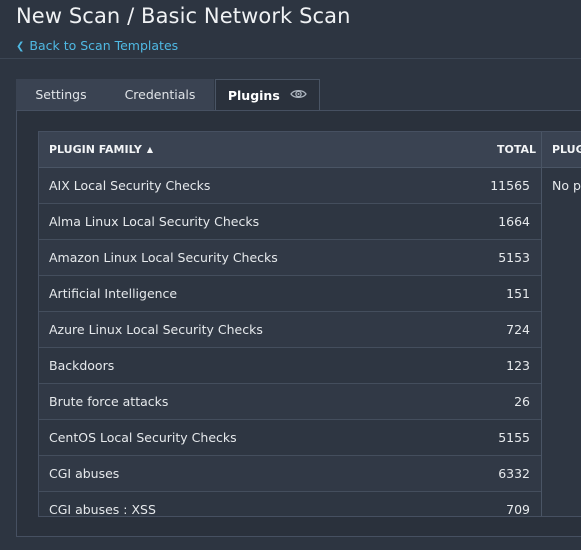  I want to click on table-row: Alma Linux Local Security Checks 1664, so click(290, 222).